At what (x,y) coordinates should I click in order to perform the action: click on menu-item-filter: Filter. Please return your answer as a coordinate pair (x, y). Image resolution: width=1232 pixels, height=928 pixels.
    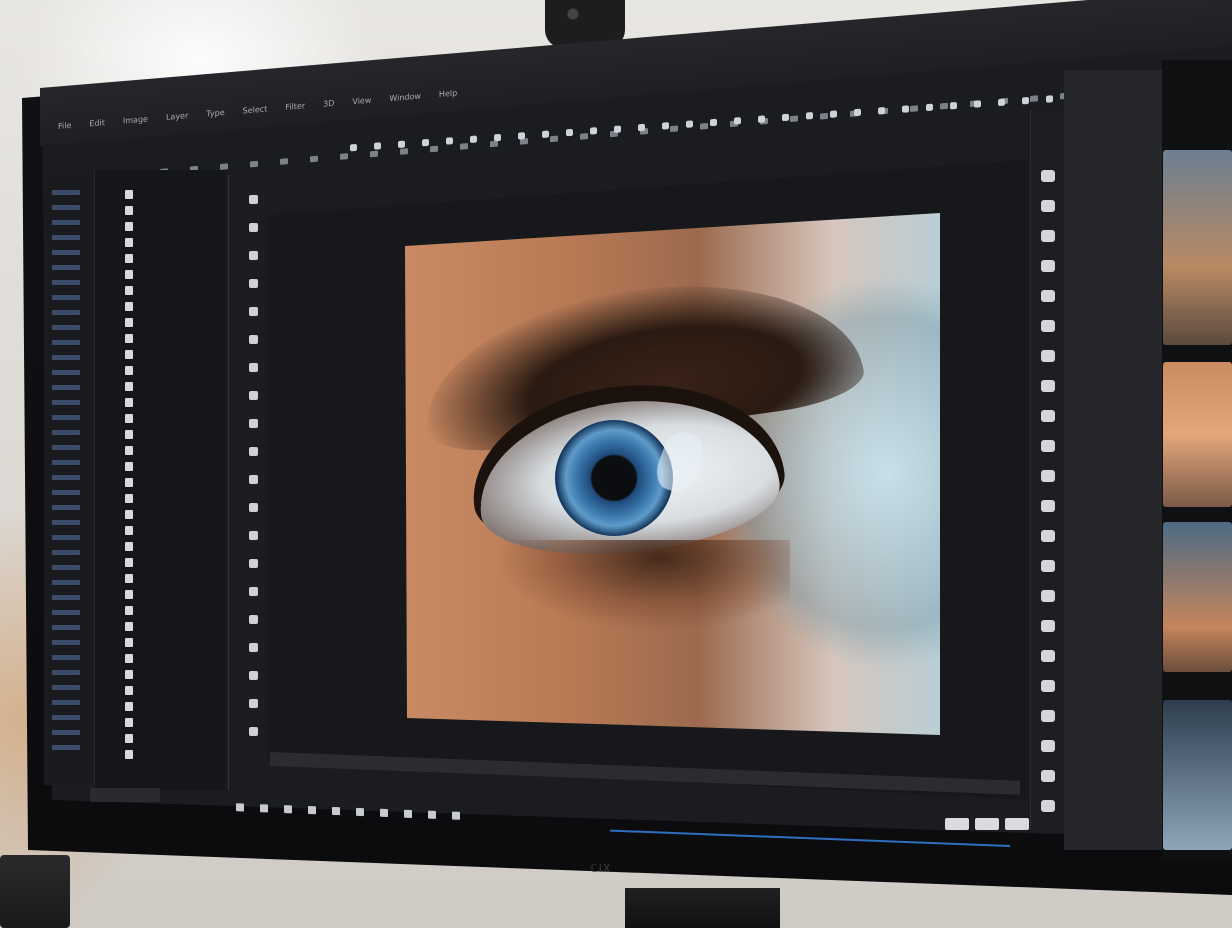
    Looking at the image, I should click on (295, 106).